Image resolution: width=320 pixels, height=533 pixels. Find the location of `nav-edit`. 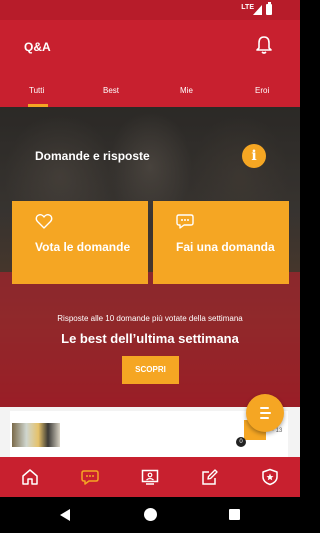

nav-edit is located at coordinates (210, 477).